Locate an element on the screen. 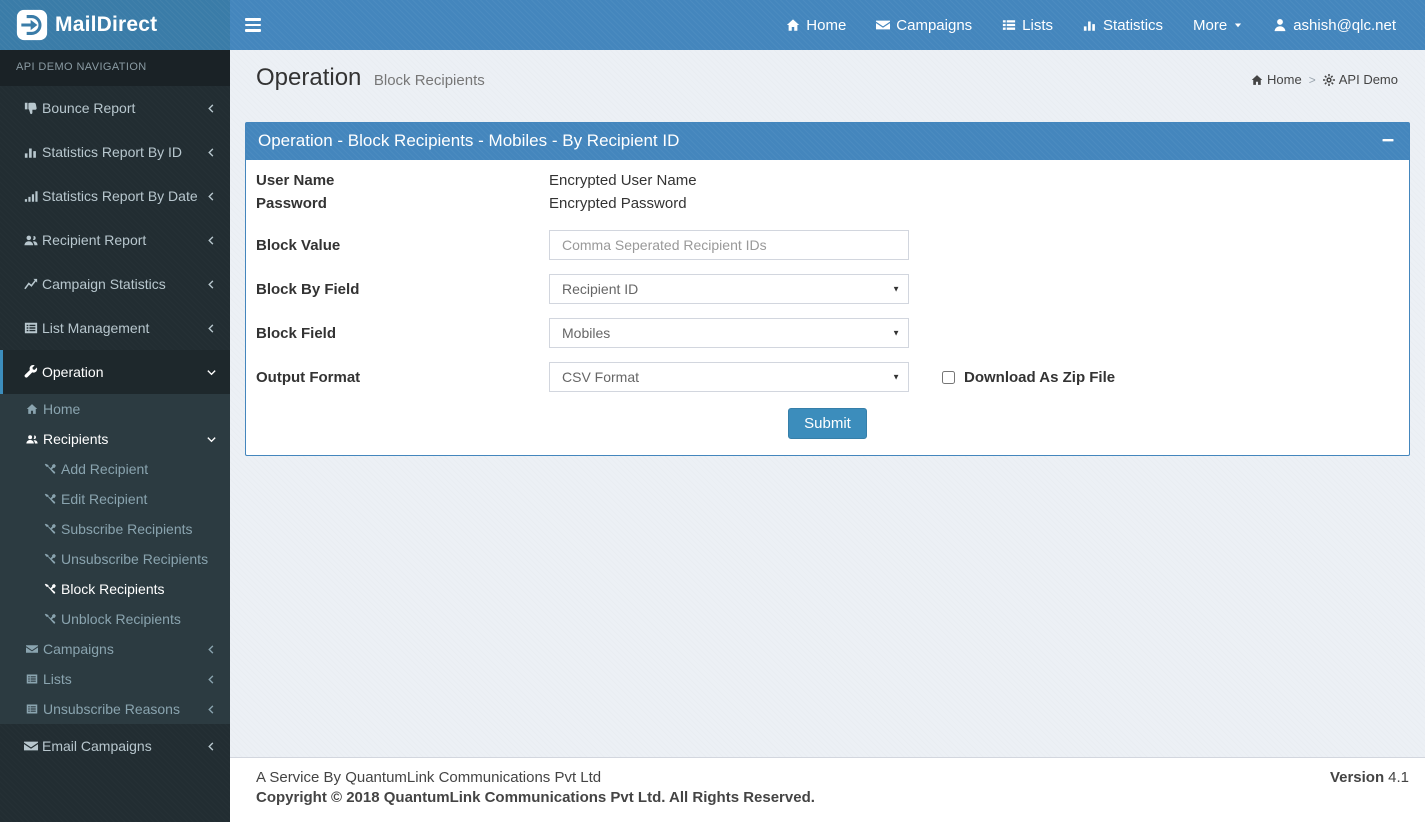  sidebar-item-operation: Operation is located at coordinates (115, 372).